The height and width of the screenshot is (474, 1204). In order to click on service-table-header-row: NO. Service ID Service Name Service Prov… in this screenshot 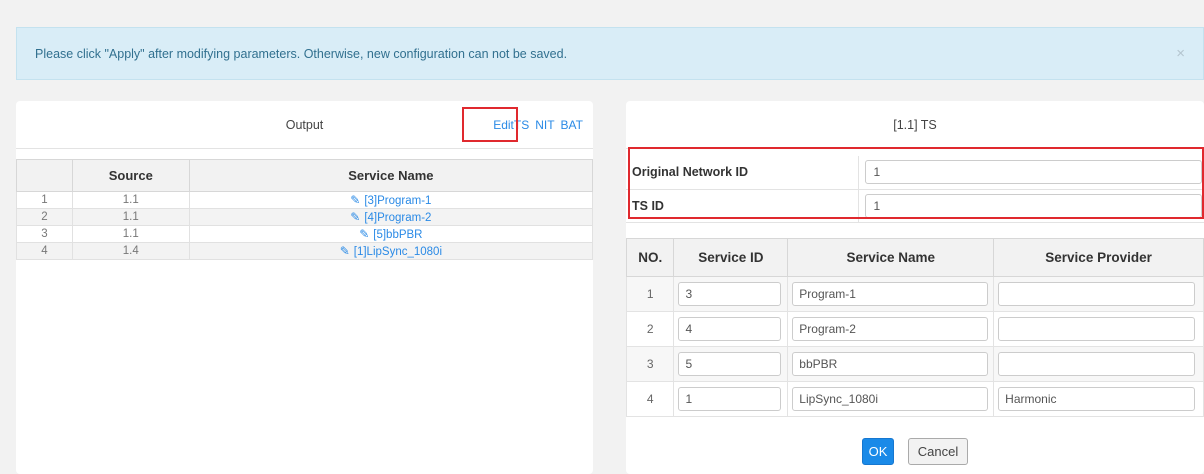, I will do `click(914, 257)`.